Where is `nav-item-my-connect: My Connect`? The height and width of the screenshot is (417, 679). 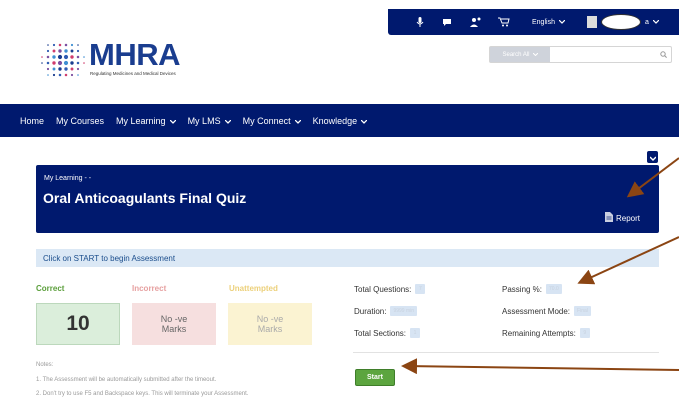 nav-item-my-connect: My Connect is located at coordinates (272, 121).